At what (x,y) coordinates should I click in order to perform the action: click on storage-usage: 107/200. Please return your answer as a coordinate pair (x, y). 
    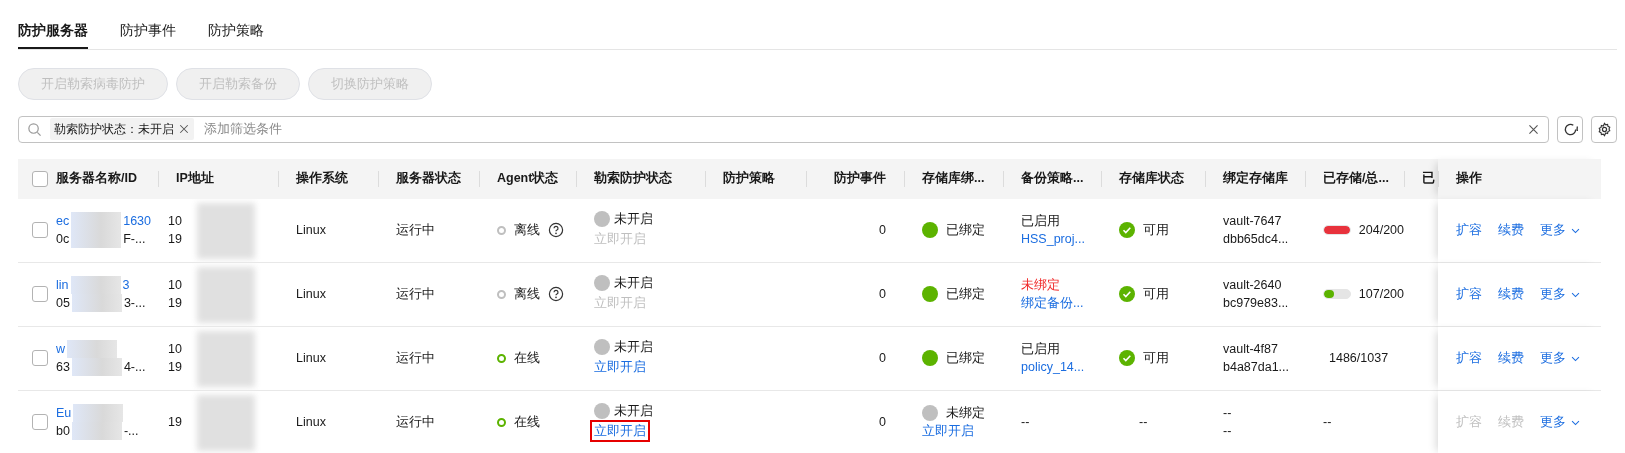
    Looking at the image, I should click on (1381, 294).